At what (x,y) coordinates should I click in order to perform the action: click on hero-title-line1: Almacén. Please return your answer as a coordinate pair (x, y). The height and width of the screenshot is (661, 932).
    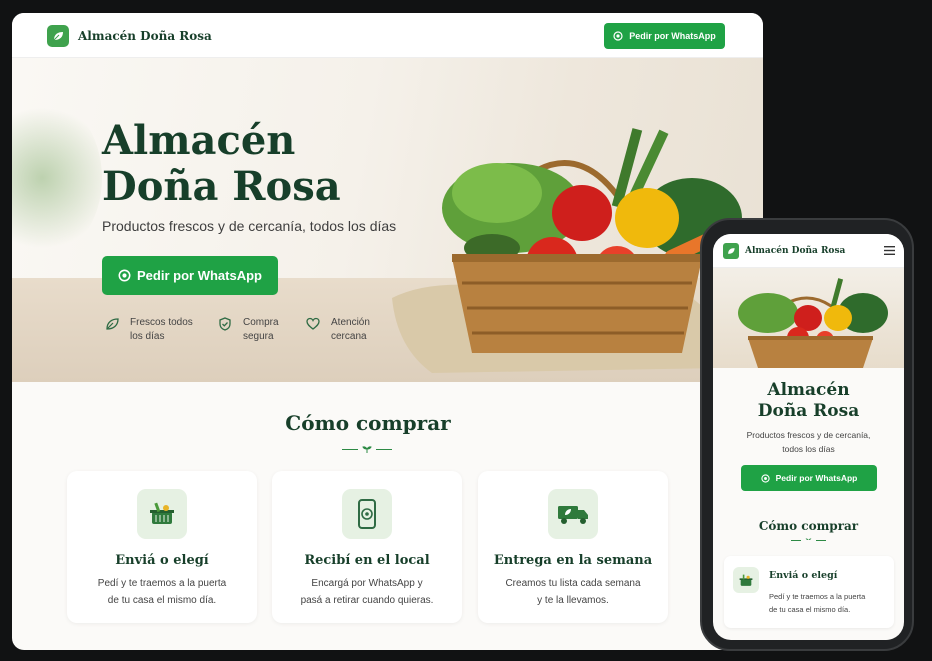
    Looking at the image, I should click on (199, 140).